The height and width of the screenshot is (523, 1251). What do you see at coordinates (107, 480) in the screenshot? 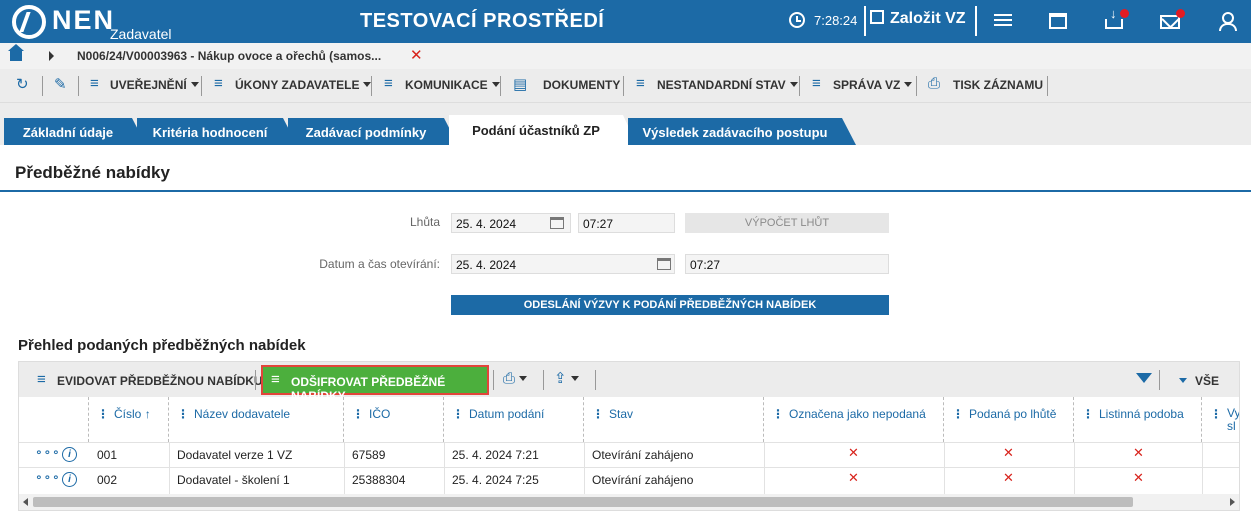
I see `cell-number: 002` at bounding box center [107, 480].